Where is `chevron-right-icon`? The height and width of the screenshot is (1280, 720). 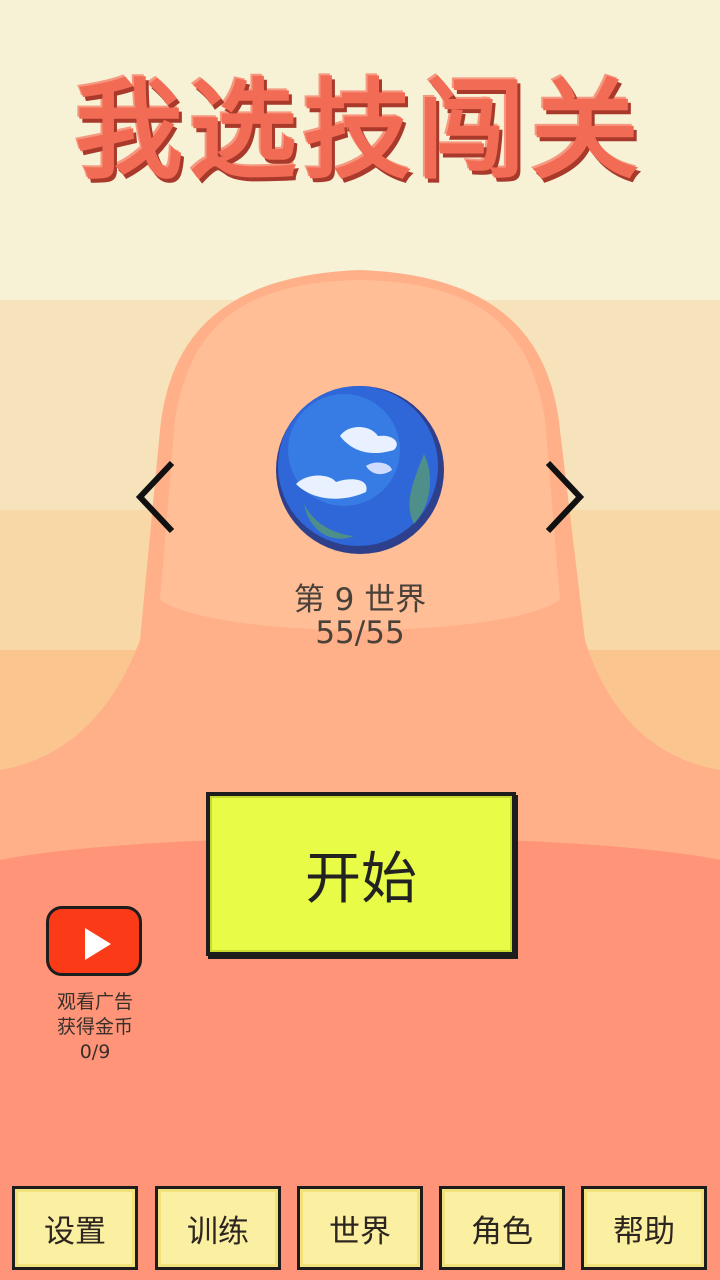 chevron-right-icon is located at coordinates (565, 497).